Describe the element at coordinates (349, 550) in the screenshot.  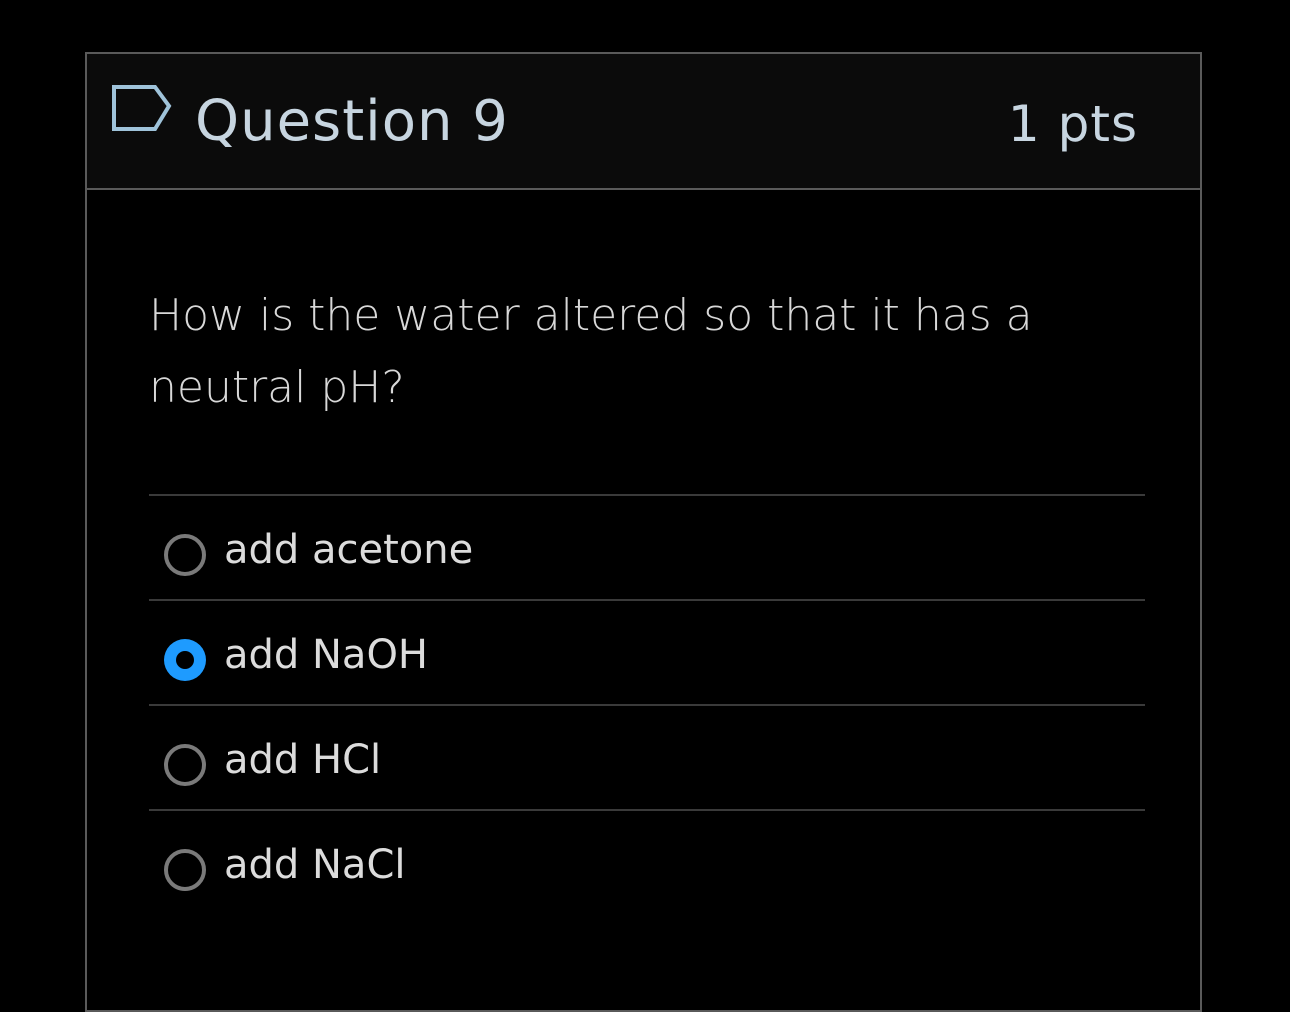
I see `answer-label: add acetone` at that location.